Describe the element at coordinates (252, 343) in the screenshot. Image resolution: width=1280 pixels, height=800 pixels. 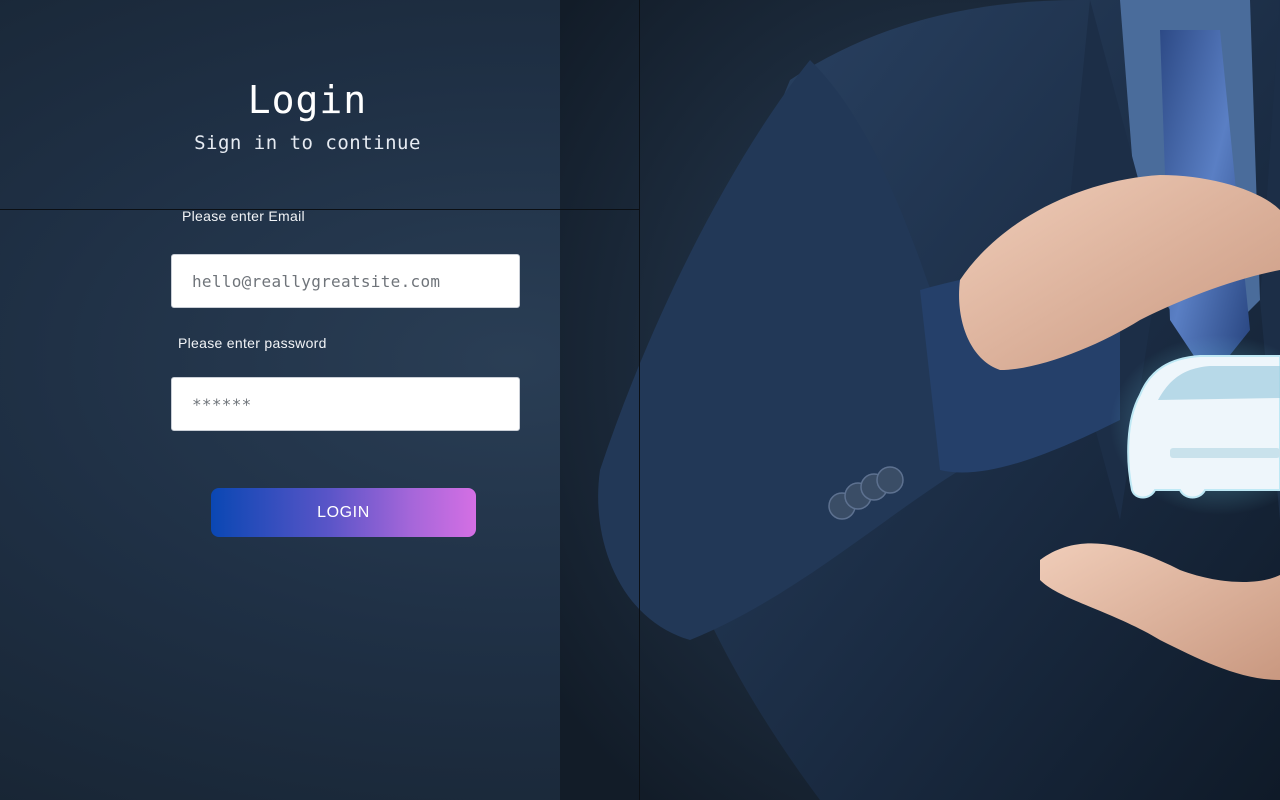
I see `password-label: Please enter password` at that location.